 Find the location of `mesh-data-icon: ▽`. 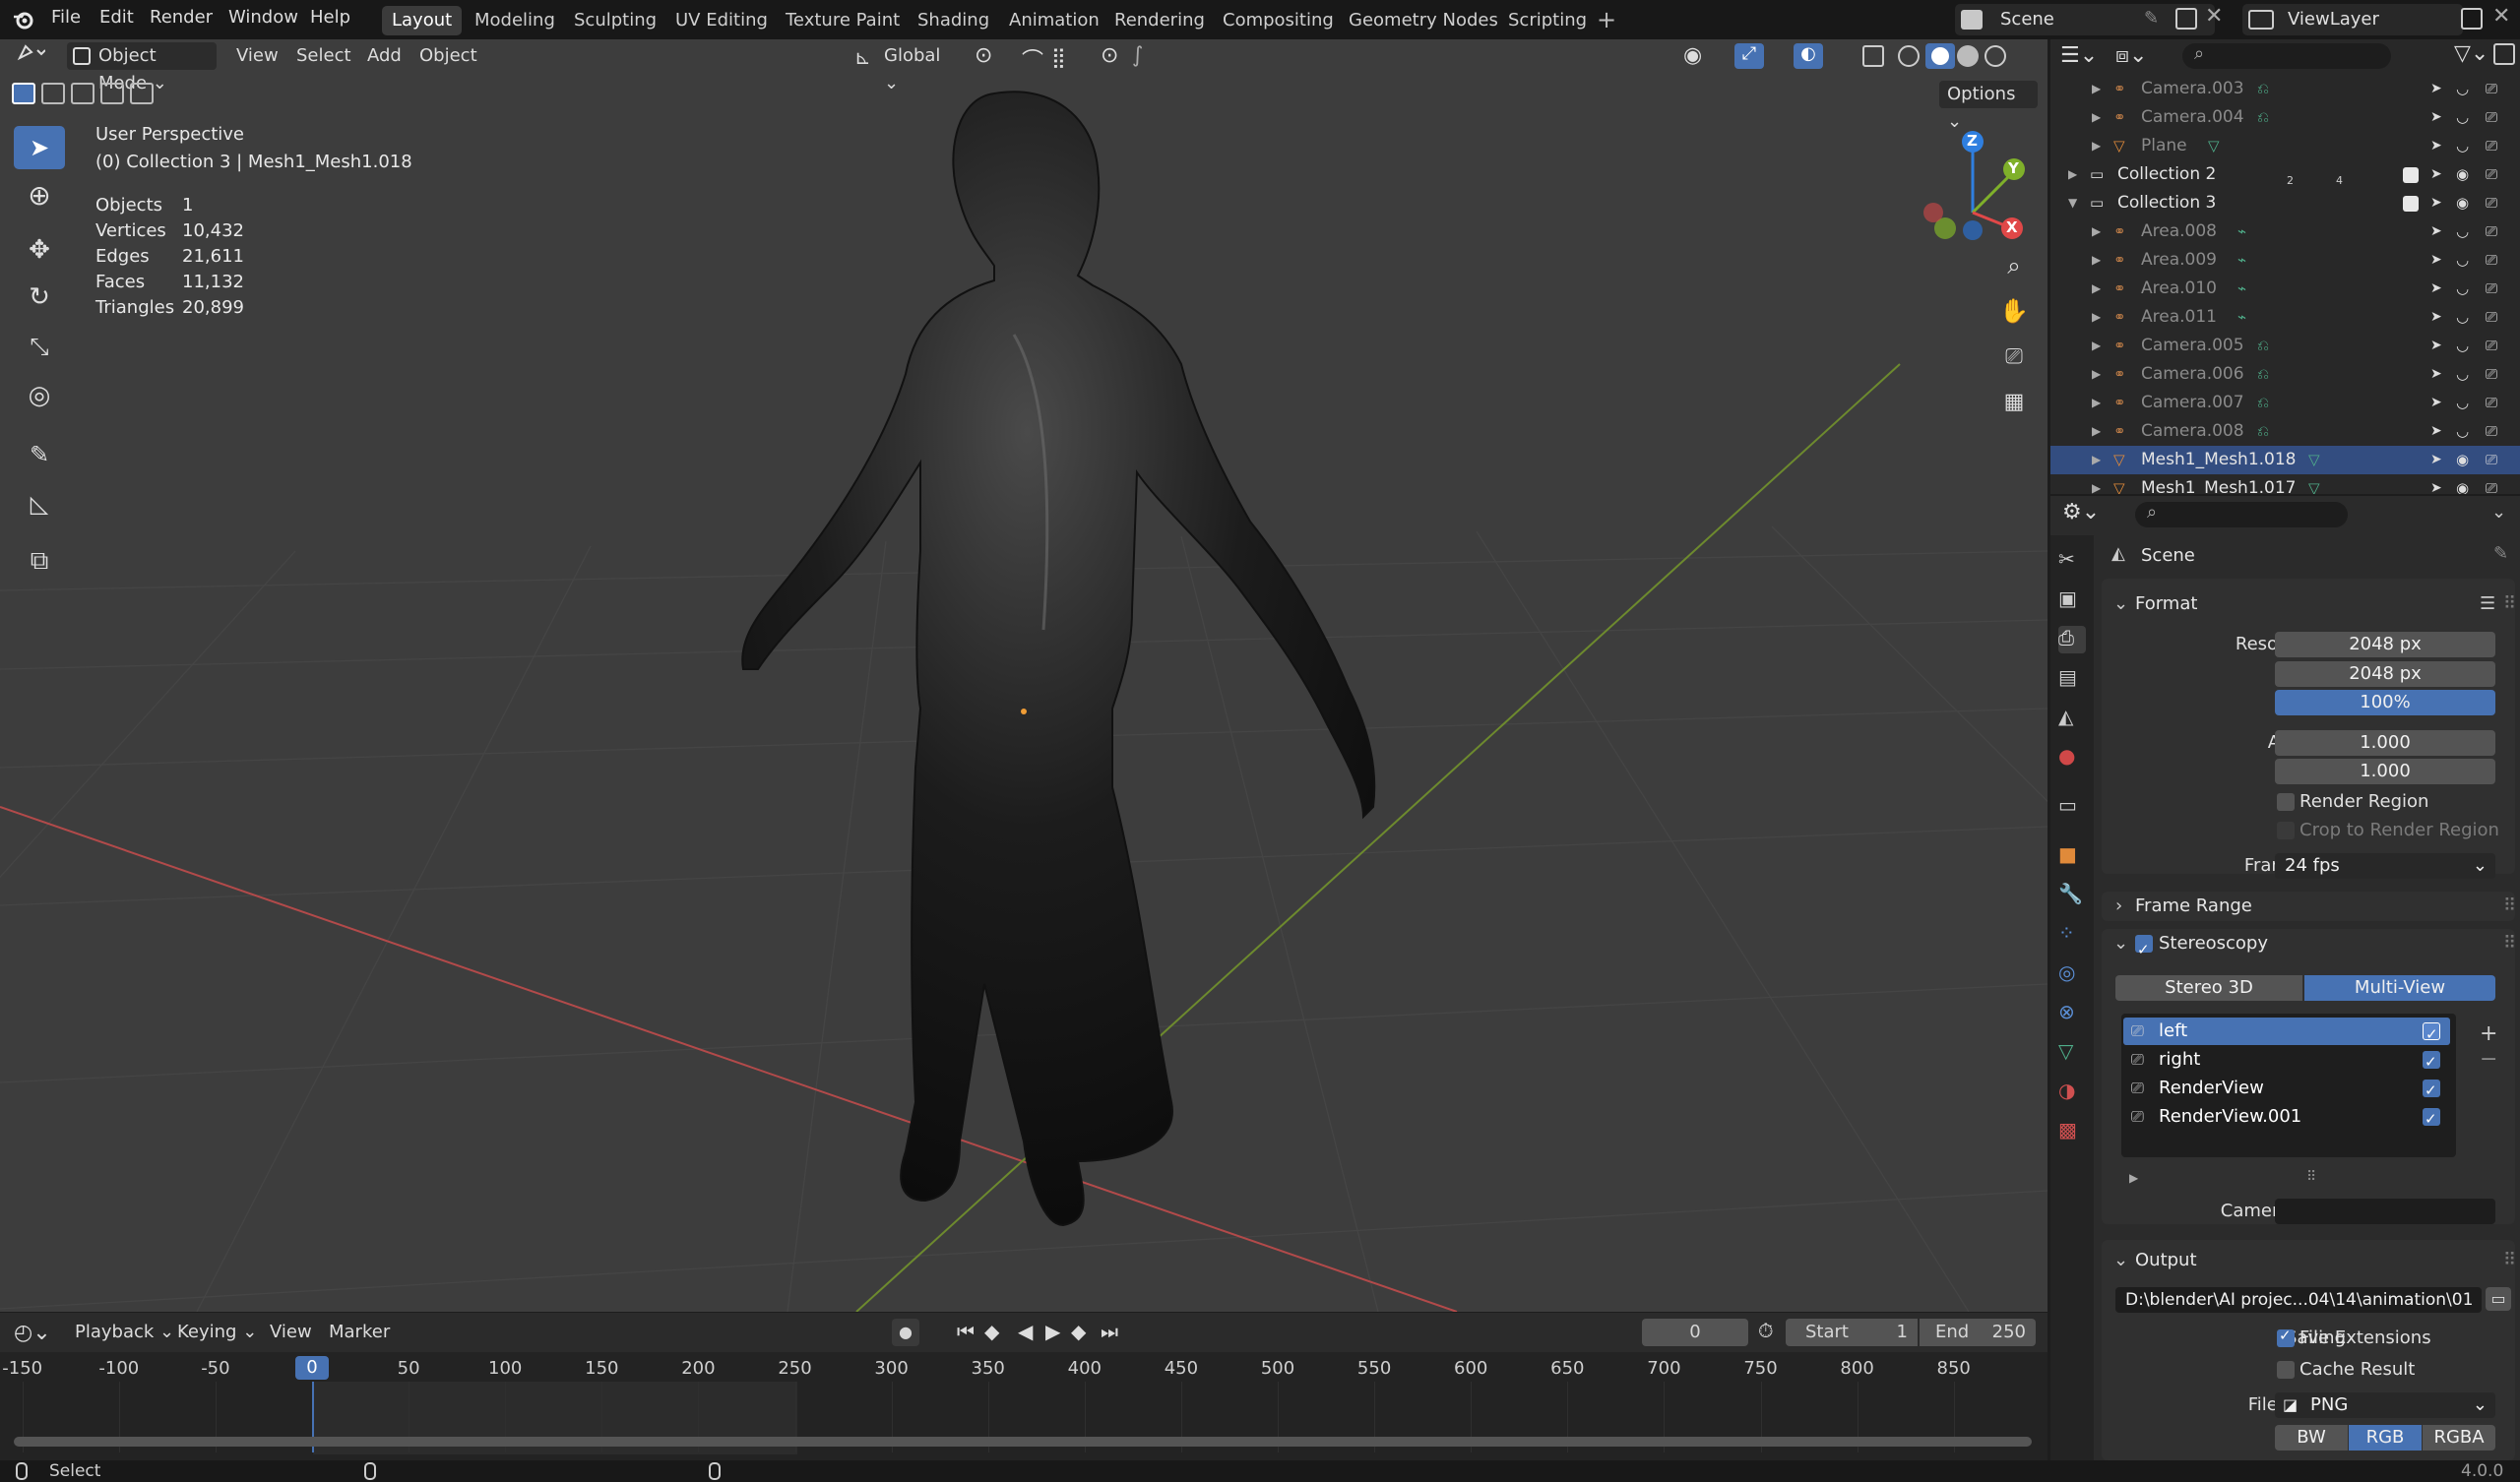

mesh-data-icon: ▽ is located at coordinates (2314, 484).